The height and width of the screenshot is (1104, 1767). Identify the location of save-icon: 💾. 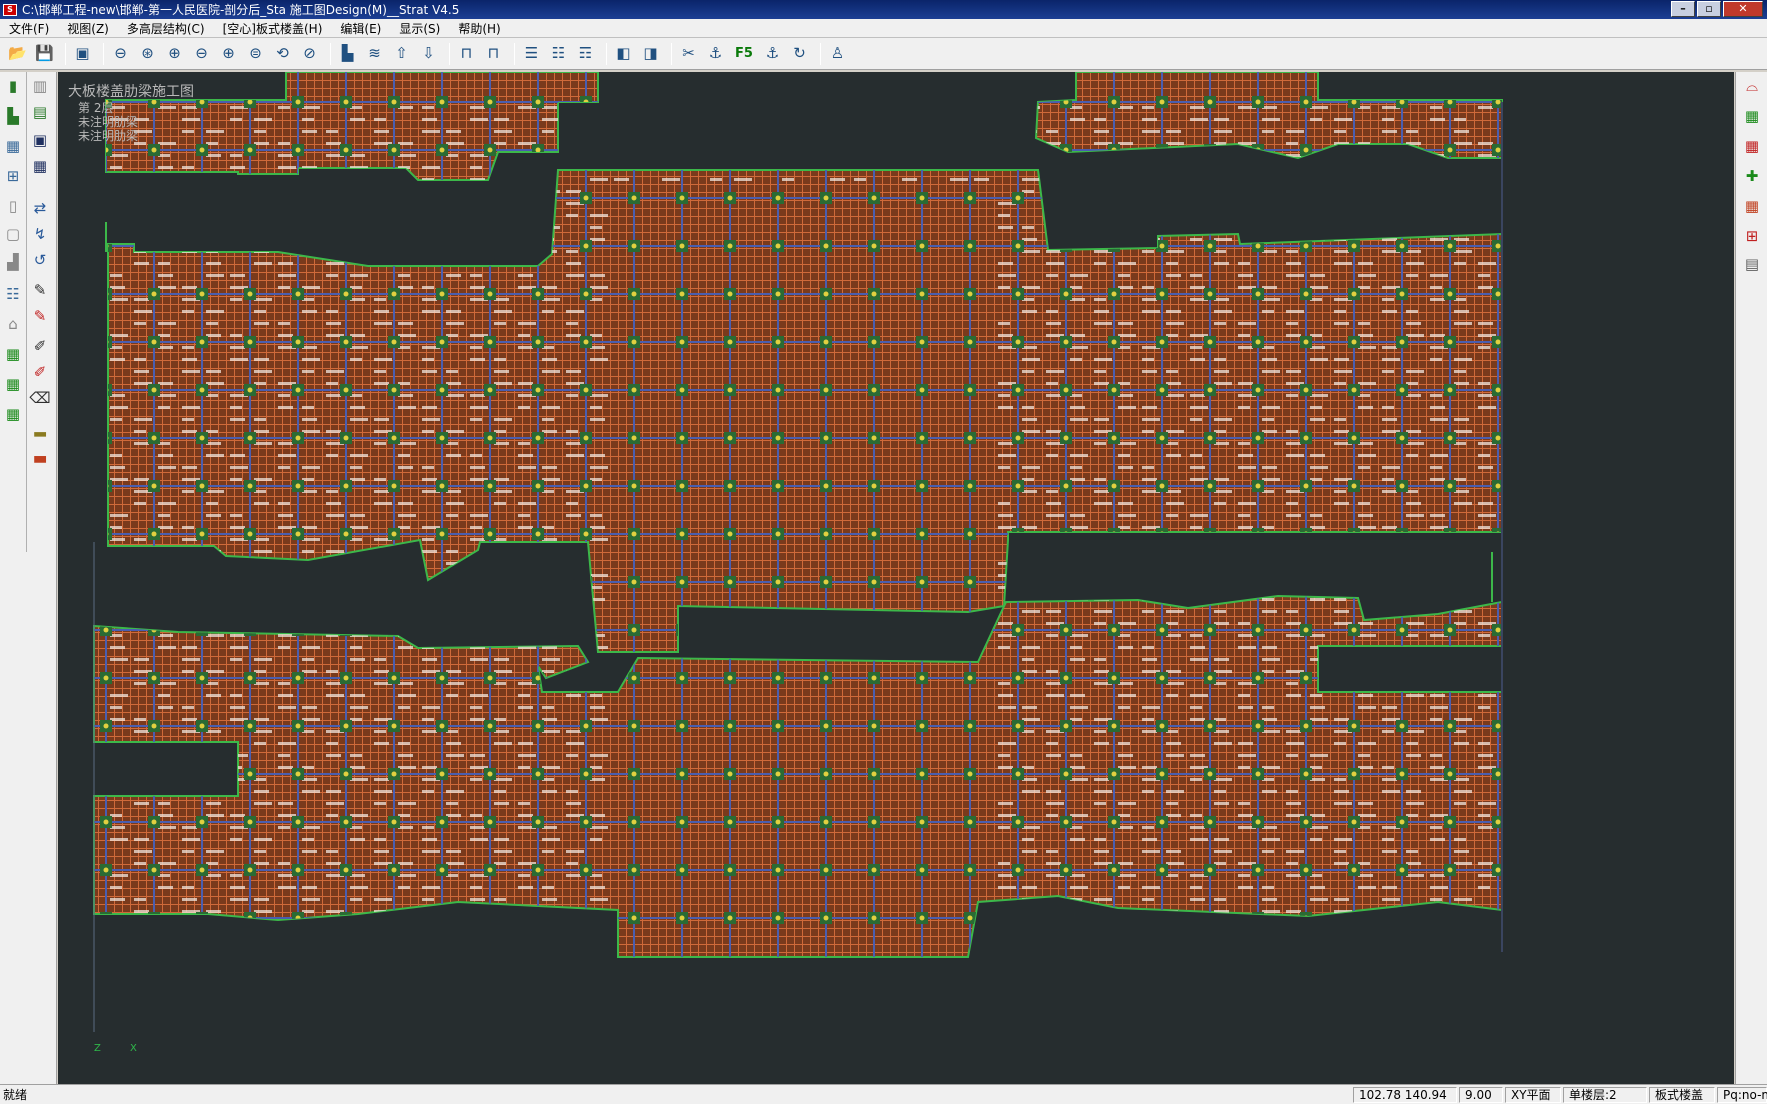
(44, 53).